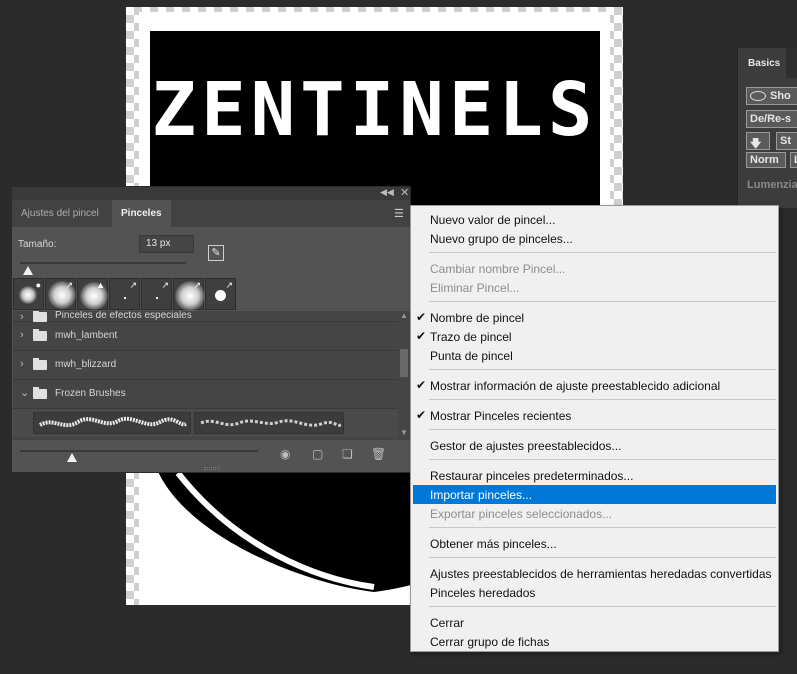 This screenshot has width=797, height=674. I want to click on menu-item-show-recent-brushes: ✔ Mostrar Pinceles recientes, so click(594, 415).